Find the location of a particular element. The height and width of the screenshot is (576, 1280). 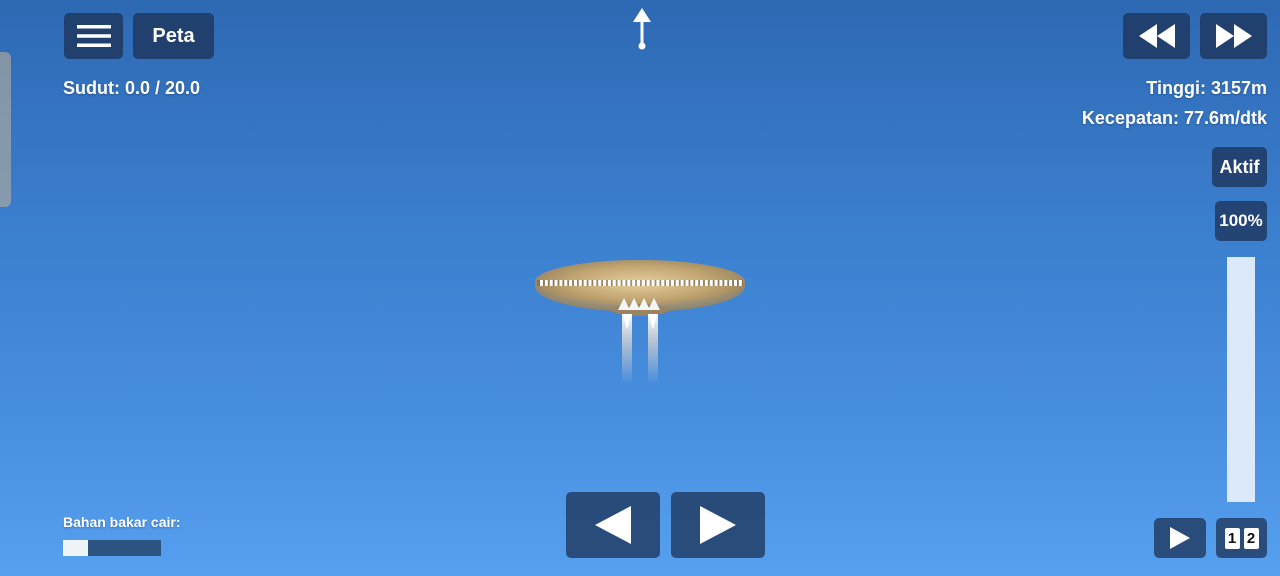

hamburger-menu-icon is located at coordinates (93, 36).